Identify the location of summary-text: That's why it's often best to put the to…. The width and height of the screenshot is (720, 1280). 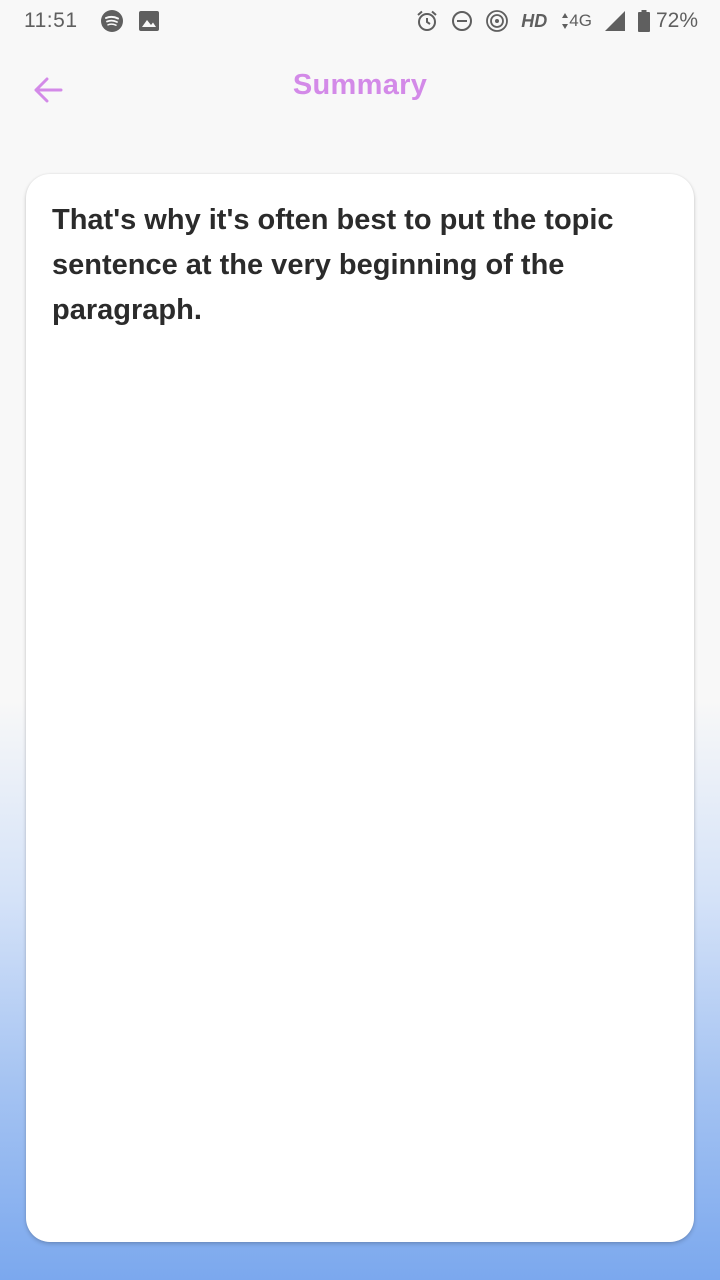
(333, 265).